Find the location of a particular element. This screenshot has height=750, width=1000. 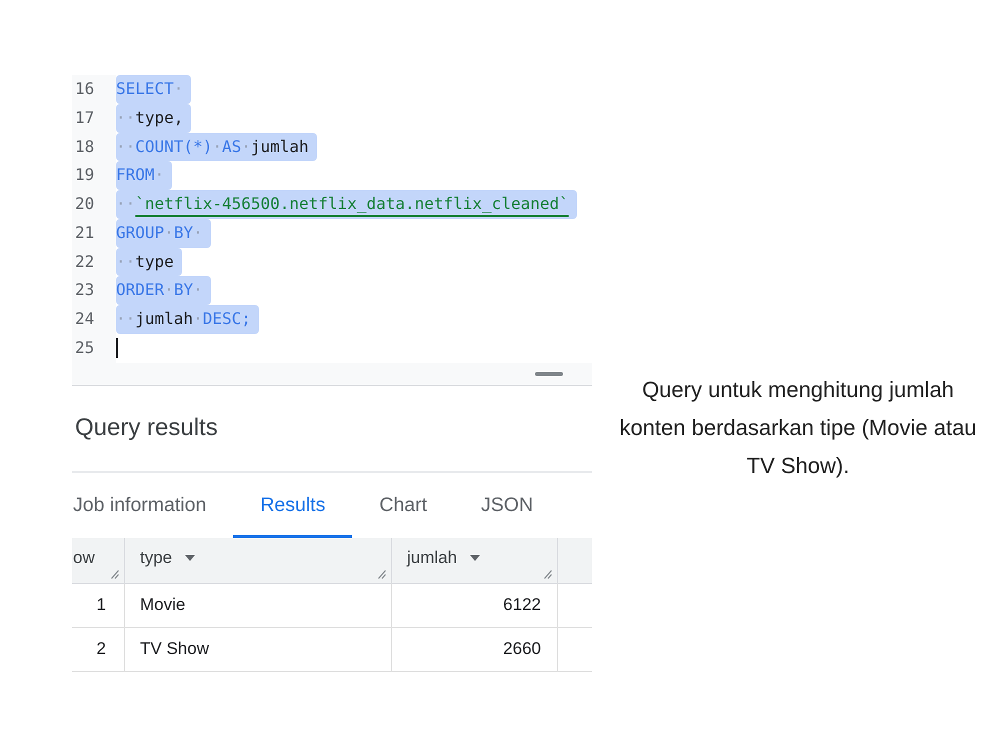

row-number: 1 is located at coordinates (98, 606).